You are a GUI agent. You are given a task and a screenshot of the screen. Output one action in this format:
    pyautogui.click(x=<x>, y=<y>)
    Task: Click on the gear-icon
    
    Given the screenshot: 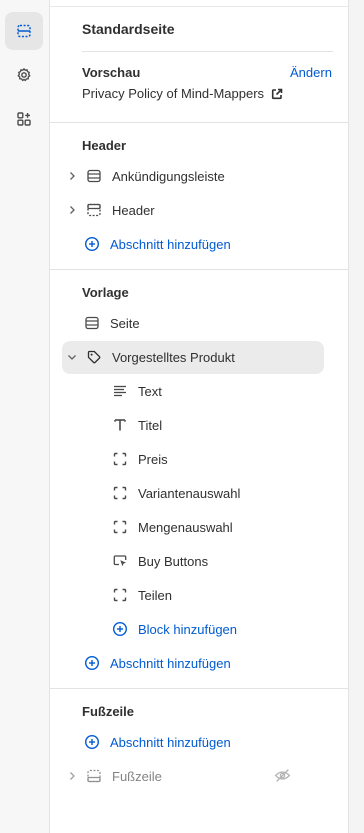 What is the action you would take?
    pyautogui.click(x=24, y=75)
    